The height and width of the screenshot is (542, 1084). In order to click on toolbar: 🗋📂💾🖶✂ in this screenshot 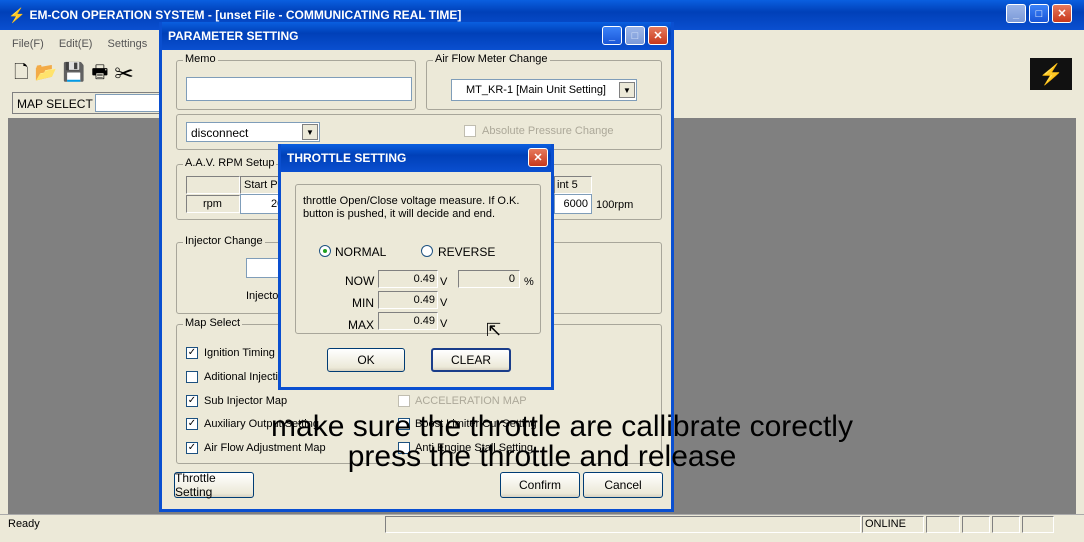, I will do `click(76, 75)`.